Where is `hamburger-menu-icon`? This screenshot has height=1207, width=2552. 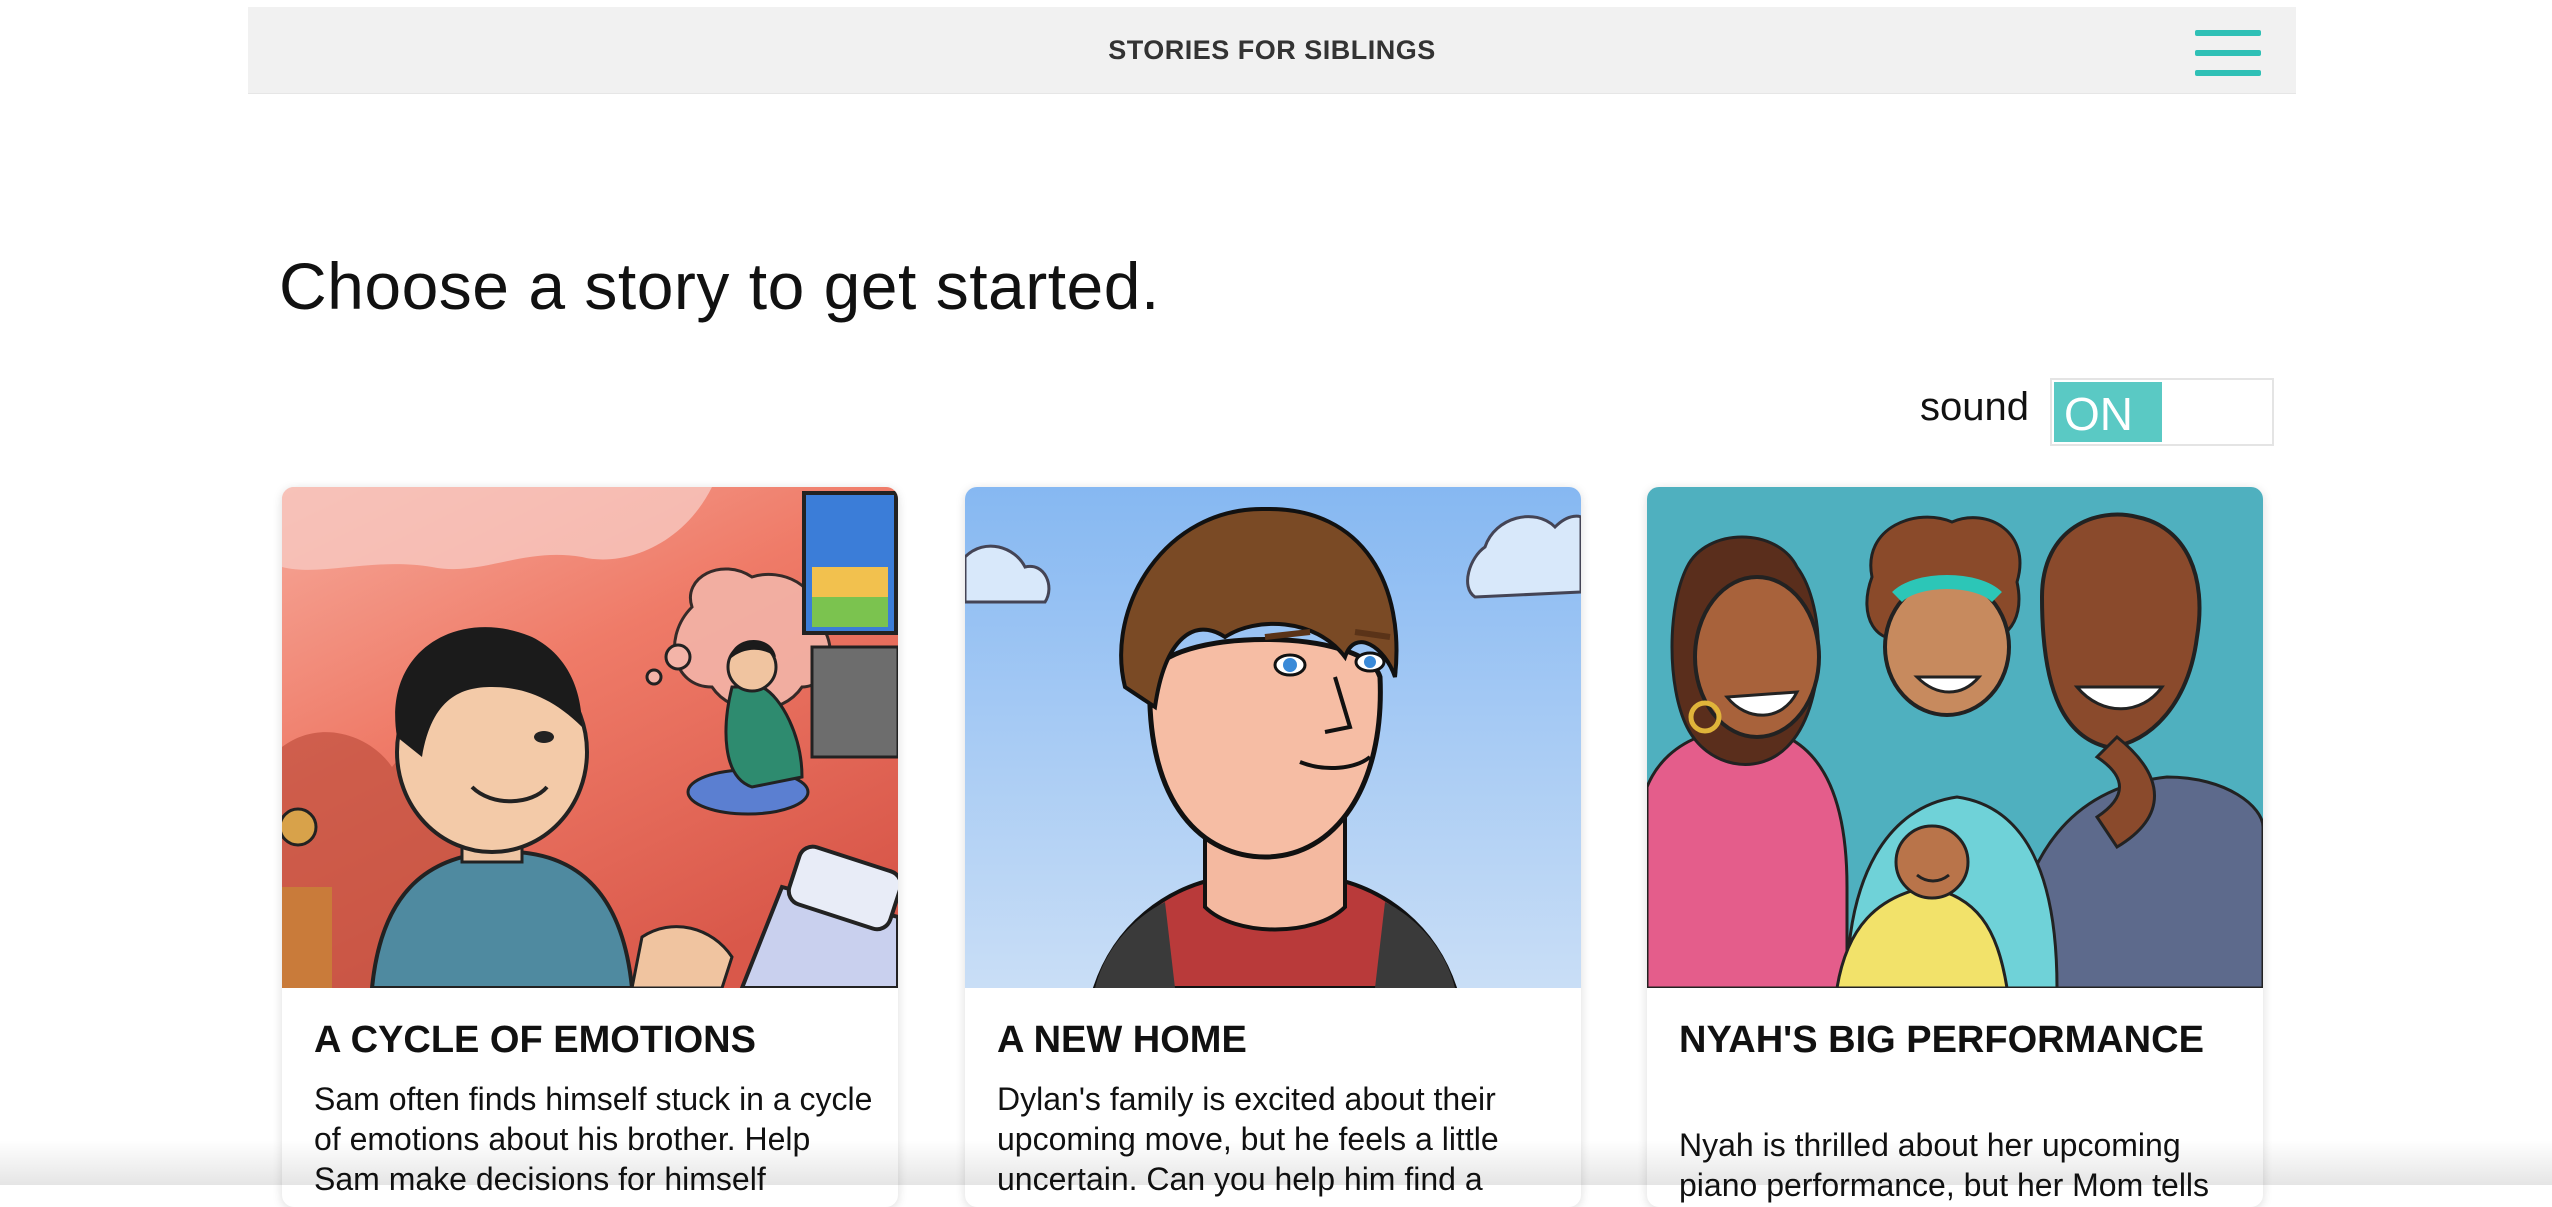
hamburger-menu-icon is located at coordinates (2228, 53).